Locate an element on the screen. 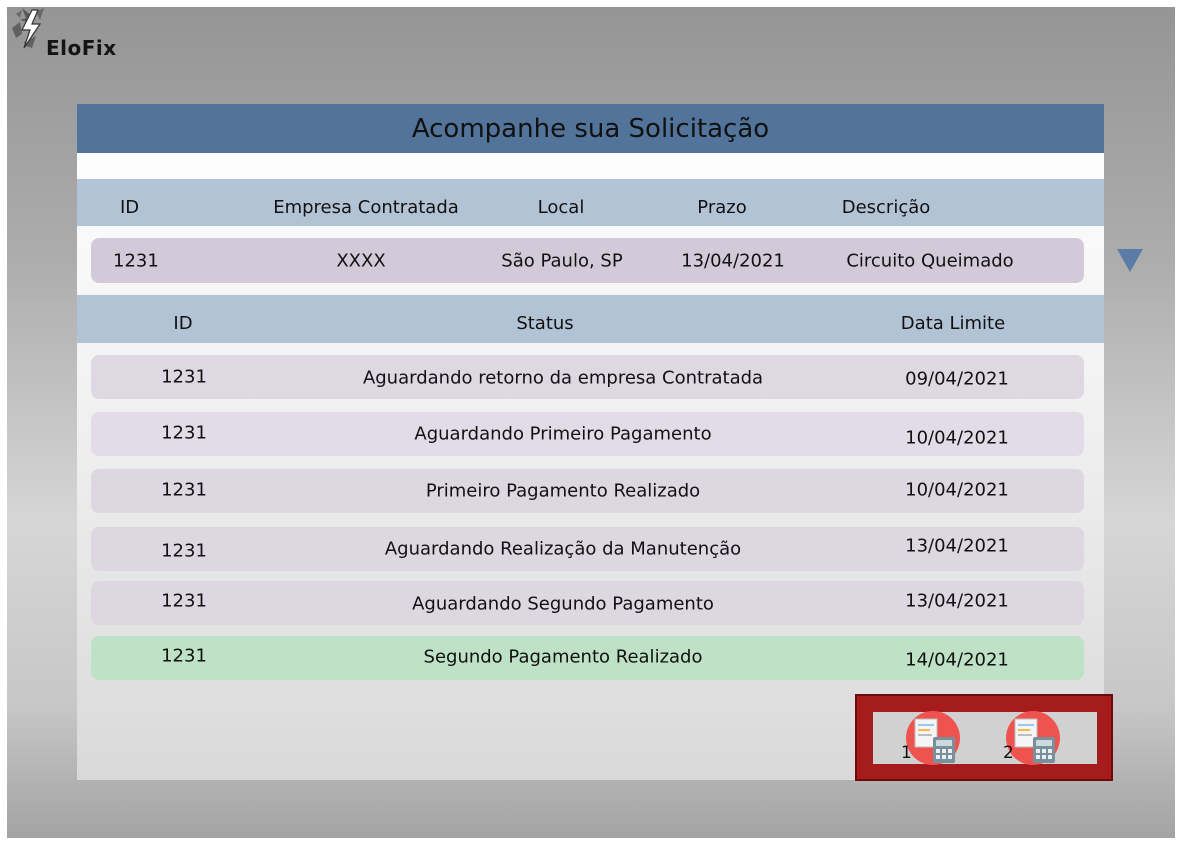 Image resolution: width=1182 pixels, height=846 pixels. status-row-status: Primeiro Pagamento Realizado is located at coordinates (563, 491).